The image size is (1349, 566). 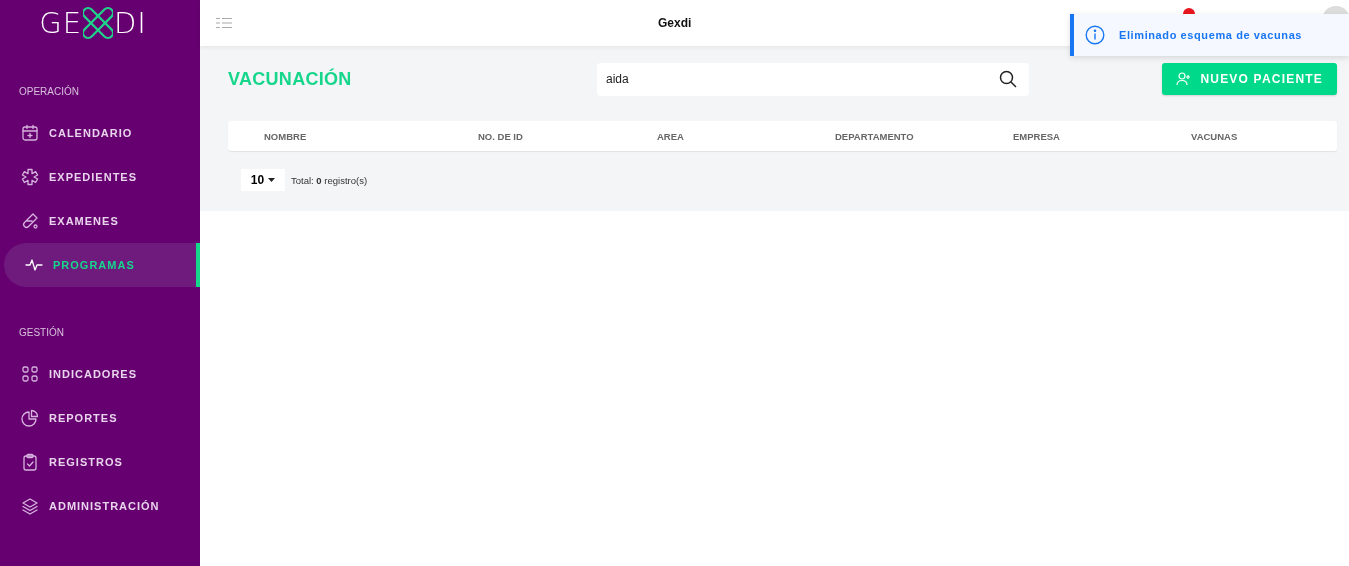 What do you see at coordinates (746, 136) in the screenshot?
I see `column-header: AREA` at bounding box center [746, 136].